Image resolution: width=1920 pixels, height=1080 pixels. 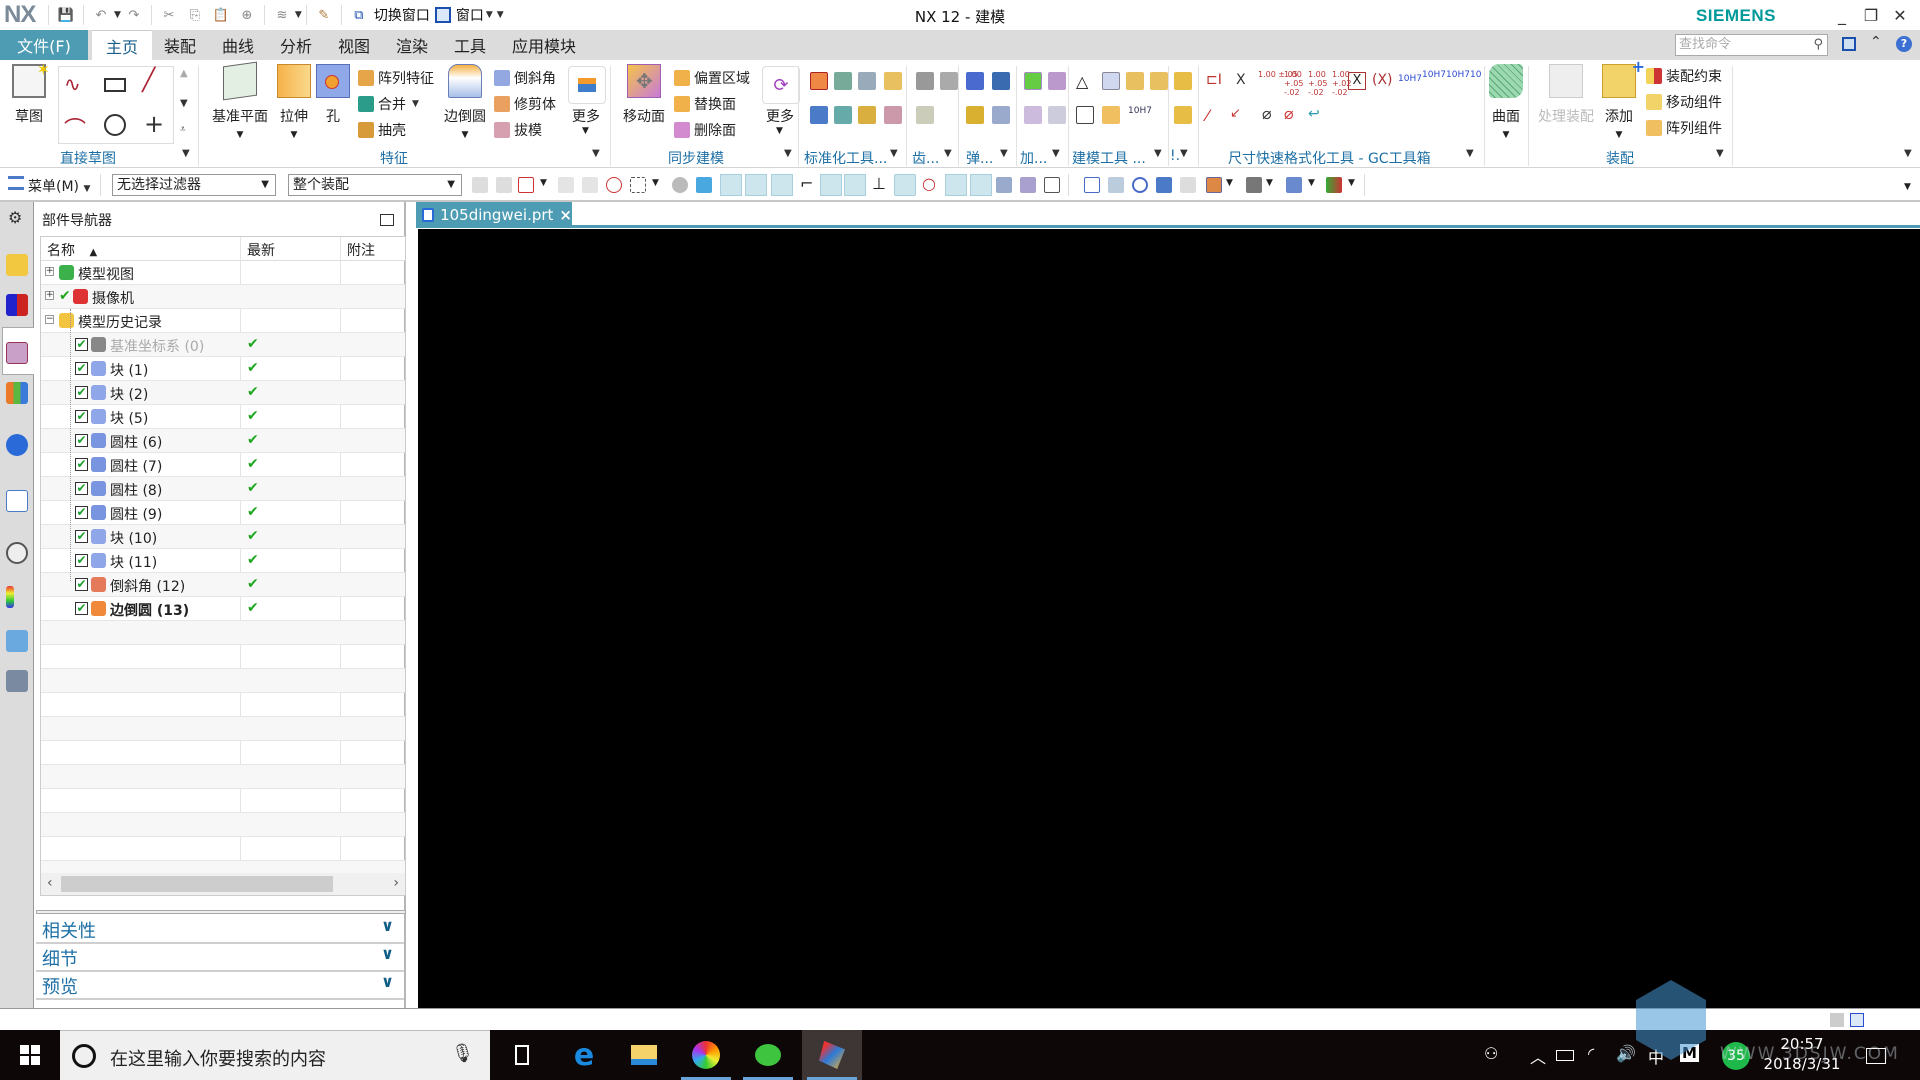 I want to click on snap-endpoint-toggle, so click(x=756, y=185).